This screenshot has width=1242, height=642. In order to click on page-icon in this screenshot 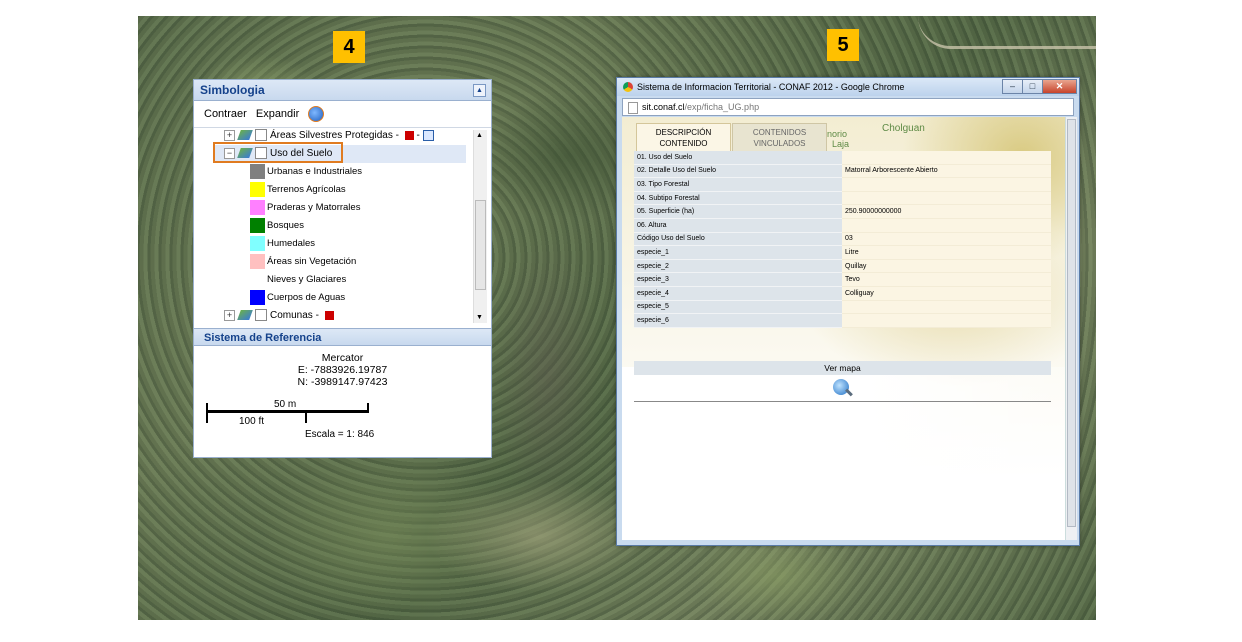, I will do `click(633, 107)`.